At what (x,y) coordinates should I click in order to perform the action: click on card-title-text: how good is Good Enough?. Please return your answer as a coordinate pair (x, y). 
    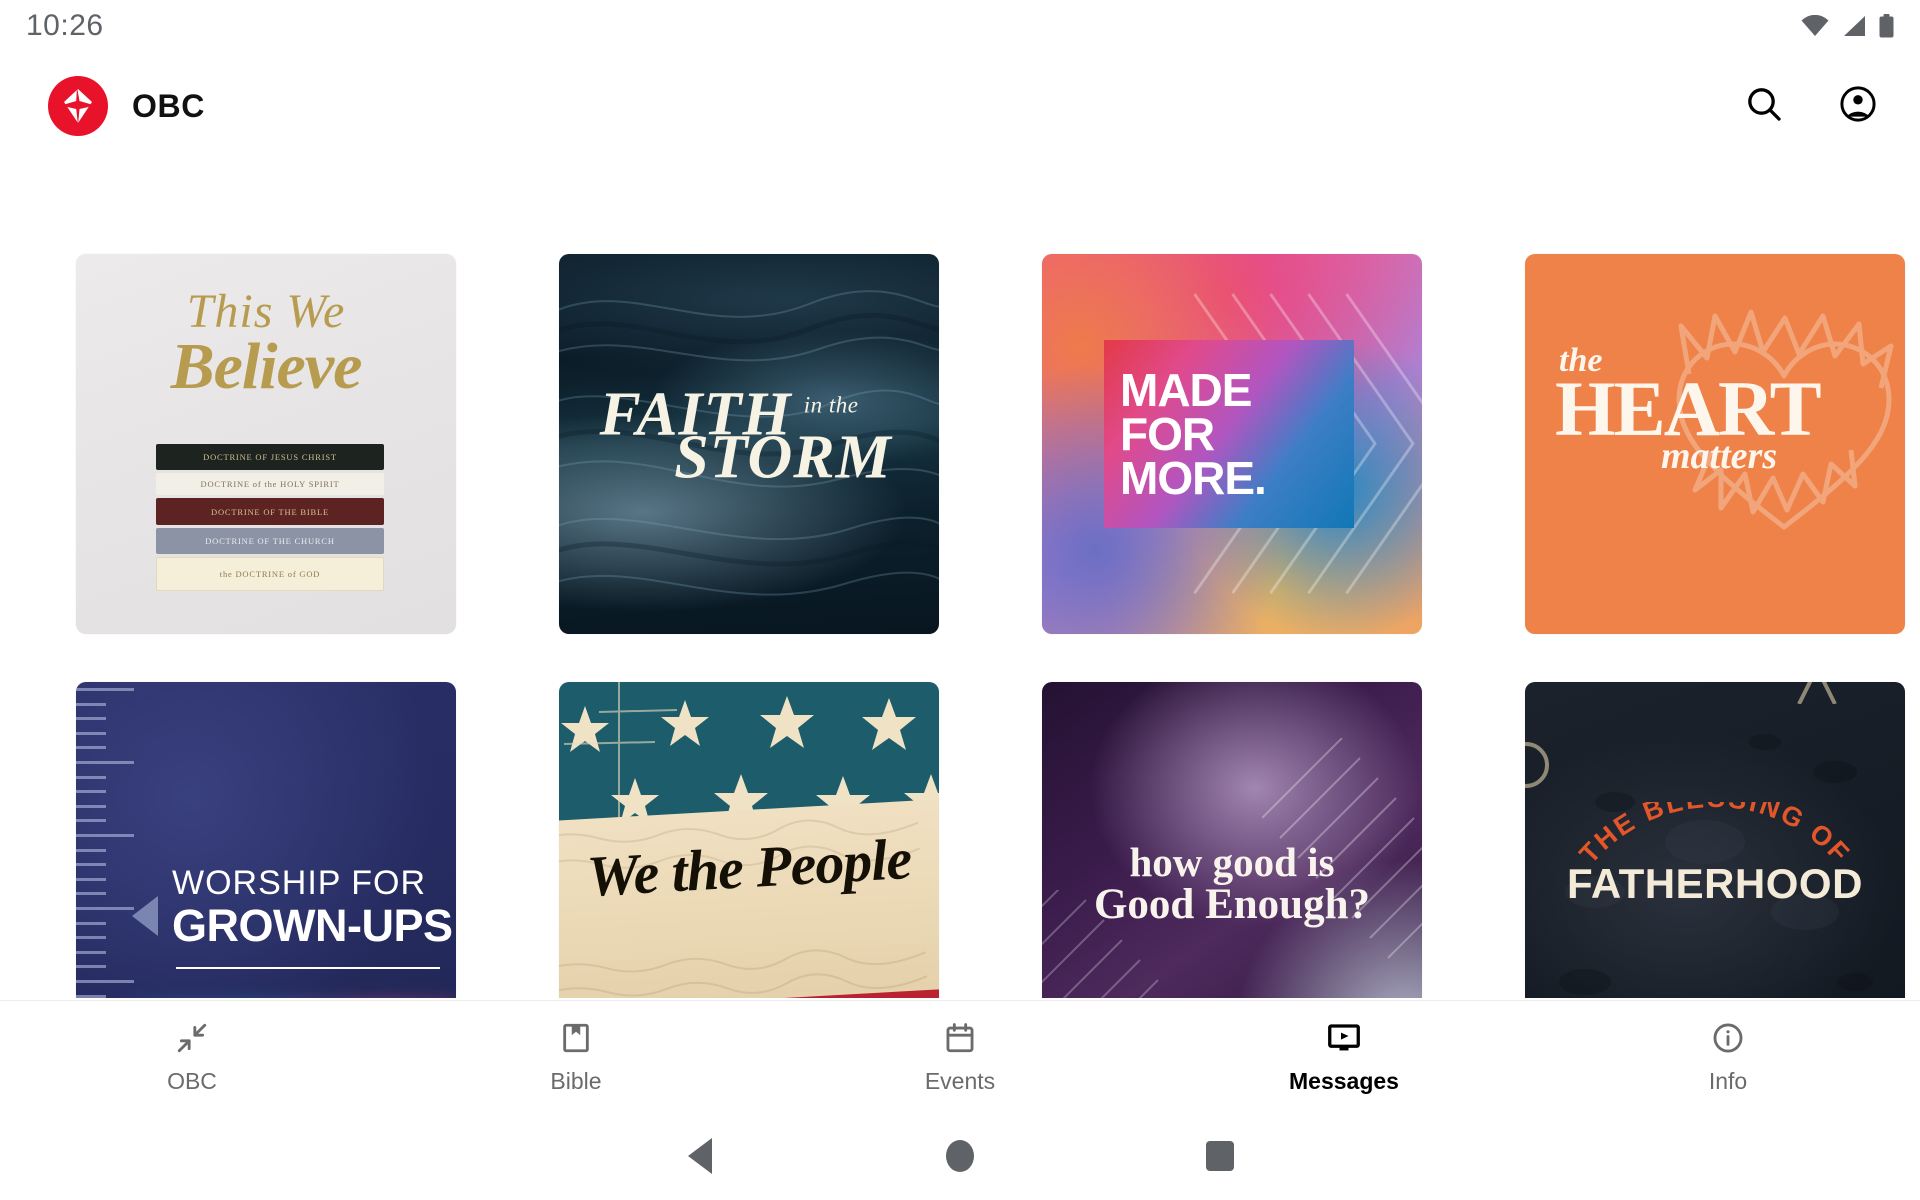
    Looking at the image, I should click on (1232, 883).